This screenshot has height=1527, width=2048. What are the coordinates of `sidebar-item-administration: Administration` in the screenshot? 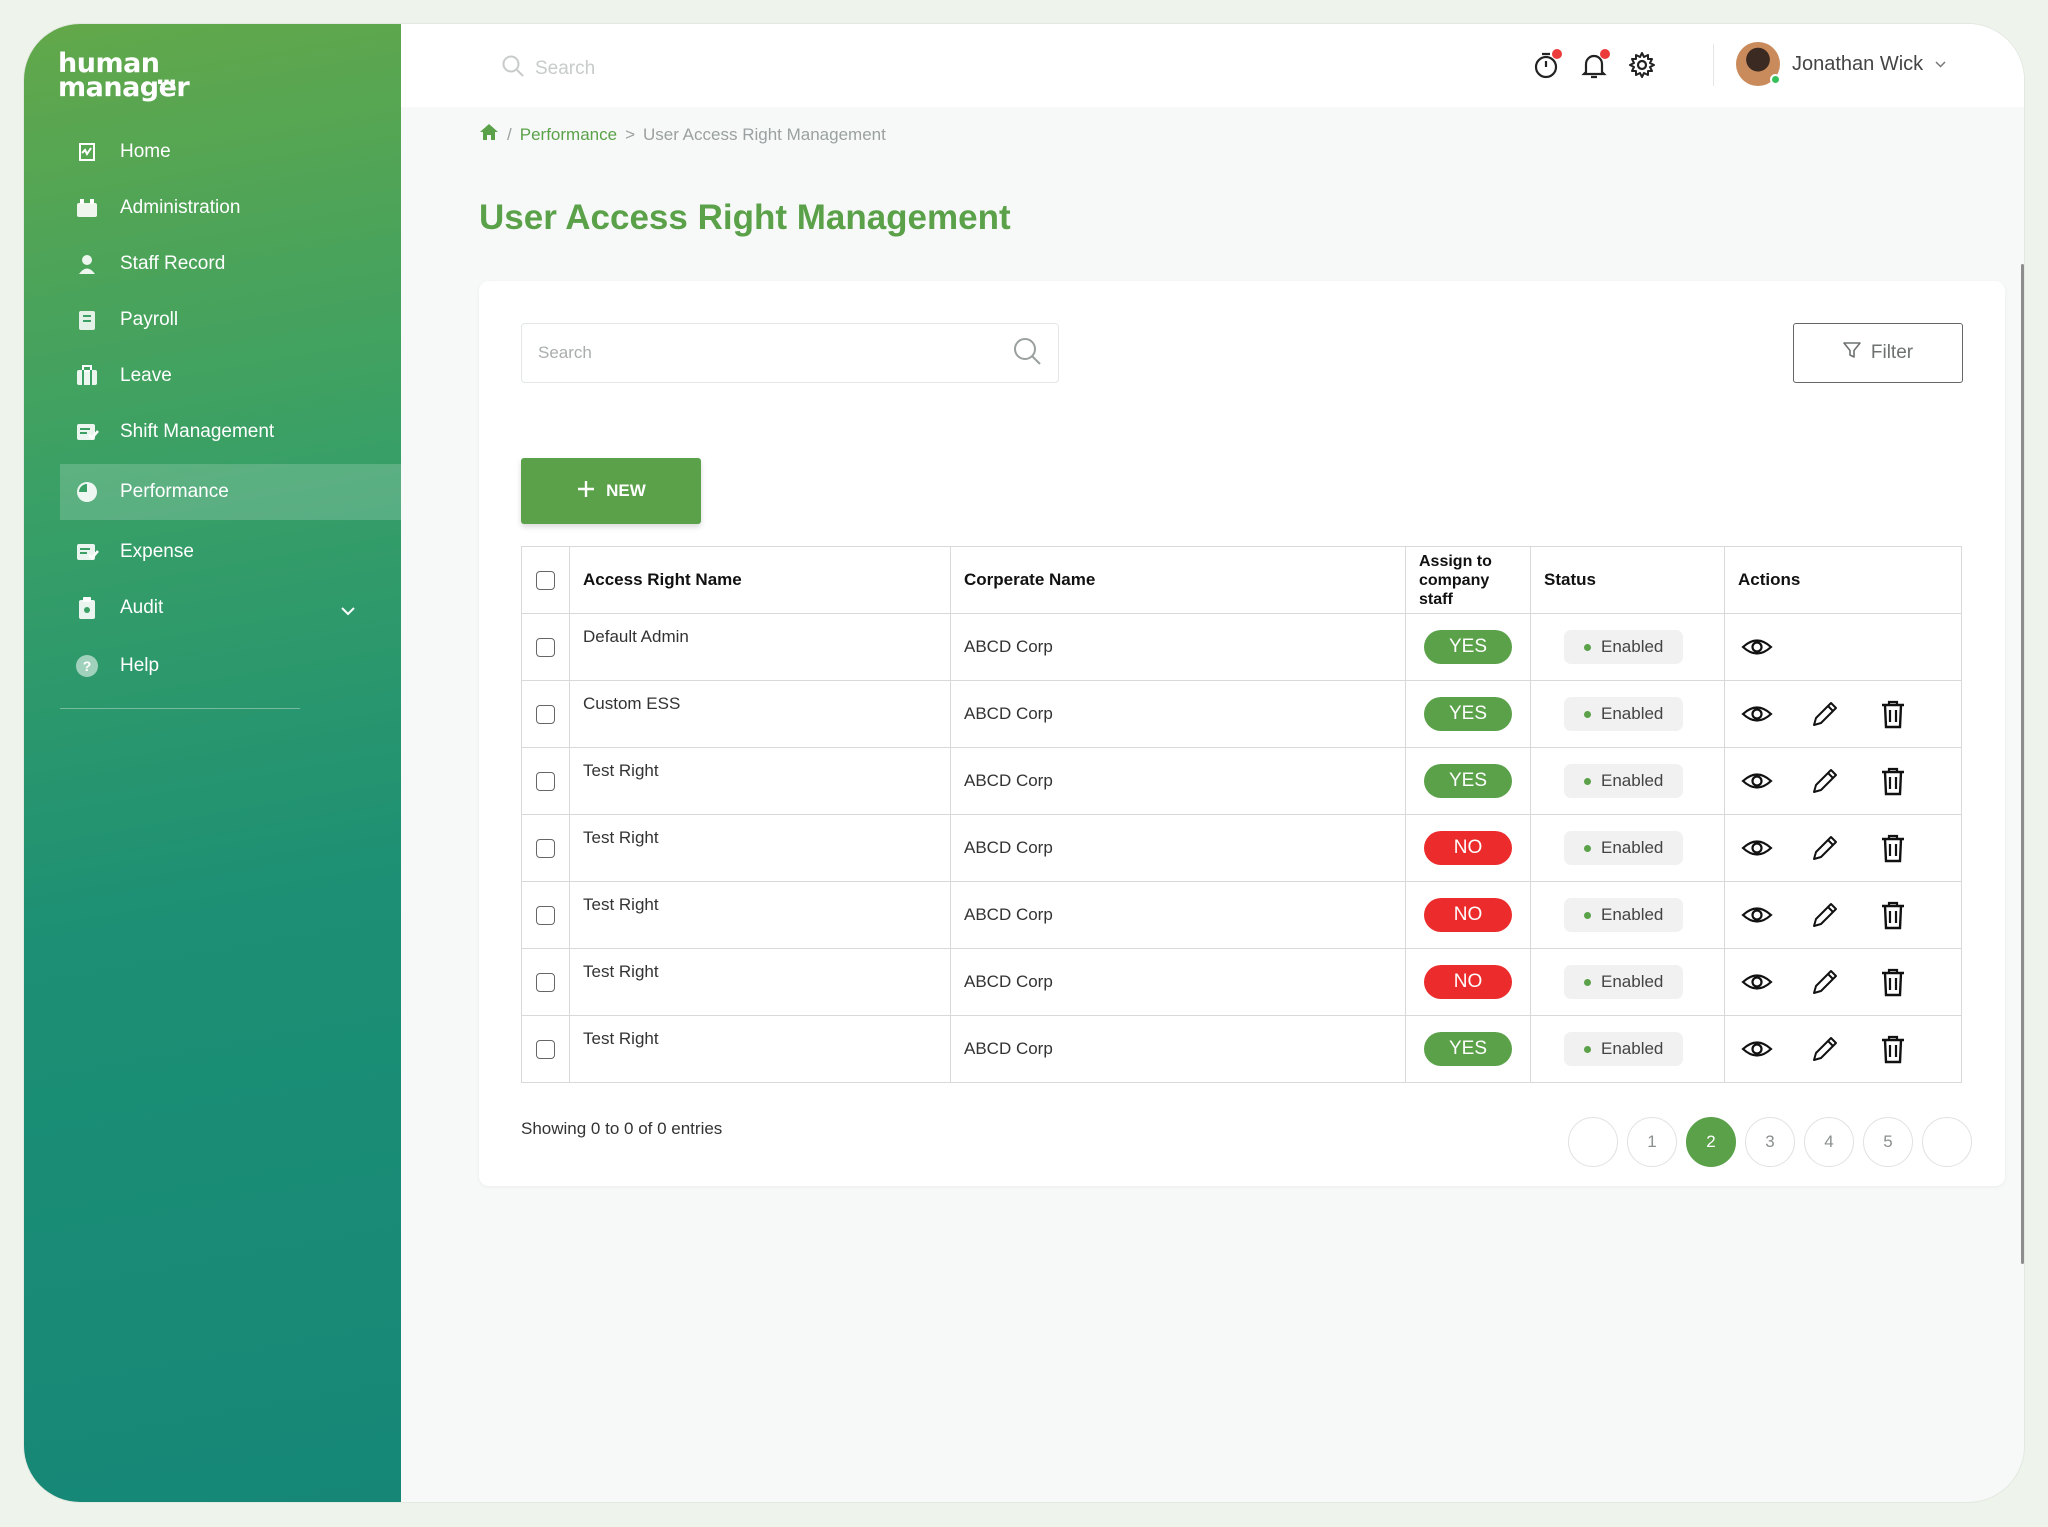 It's located at (230, 208).